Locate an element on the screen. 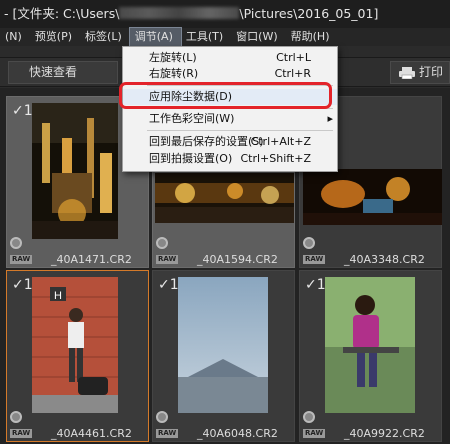 This screenshot has height=444, width=450. window-title-prefix: - [文件夹: C:\Users\ is located at coordinates (62, 13).